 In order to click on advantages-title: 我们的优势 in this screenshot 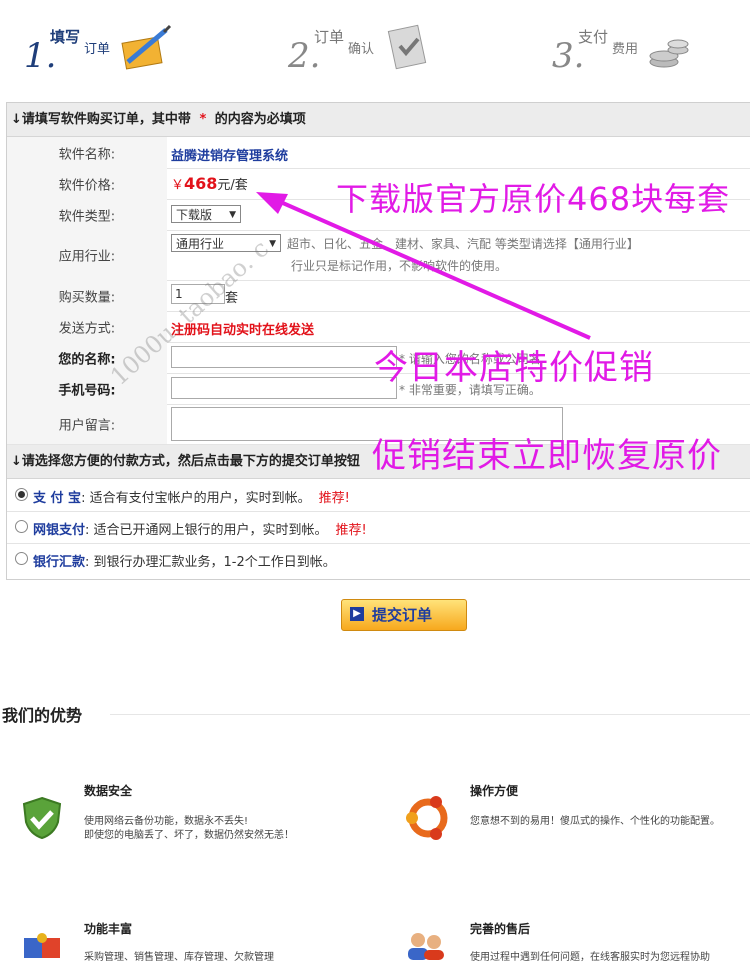, I will do `click(42, 715)`.